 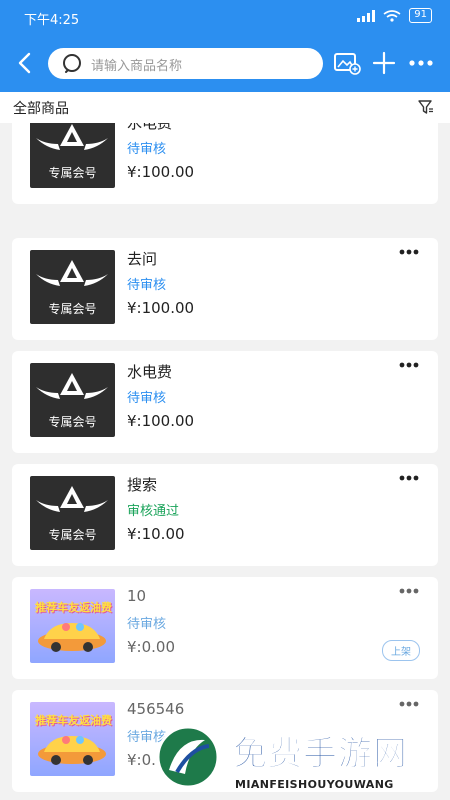 I want to click on watermark-subtitle: MIANFEISHOUYOUWANG, so click(x=314, y=784).